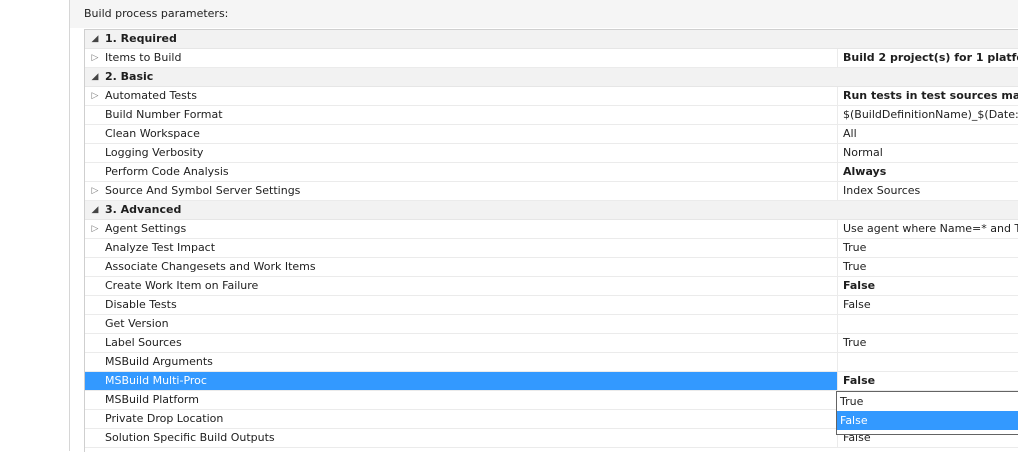 Image resolution: width=1018 pixels, height=452 pixels. I want to click on property-name: Analyze Test Impact, so click(160, 247).